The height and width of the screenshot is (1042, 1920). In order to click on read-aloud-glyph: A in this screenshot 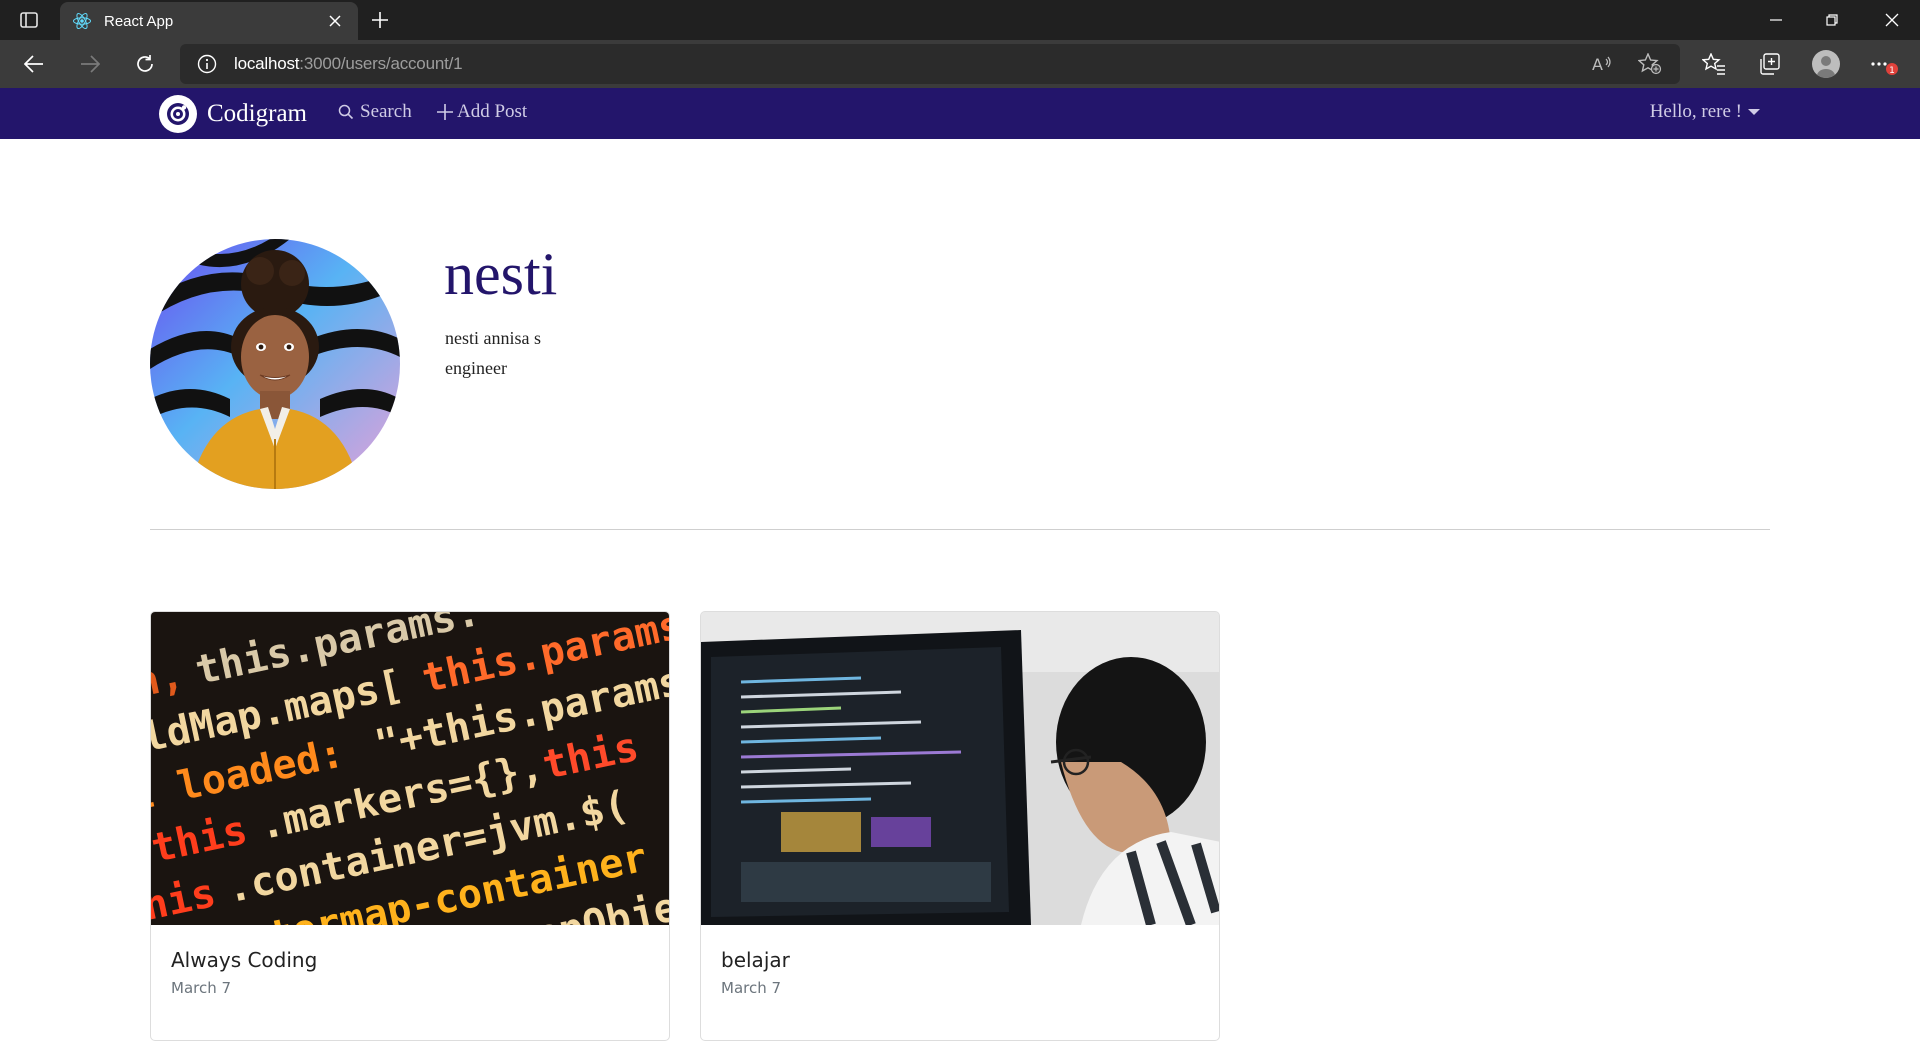, I will do `click(1597, 64)`.